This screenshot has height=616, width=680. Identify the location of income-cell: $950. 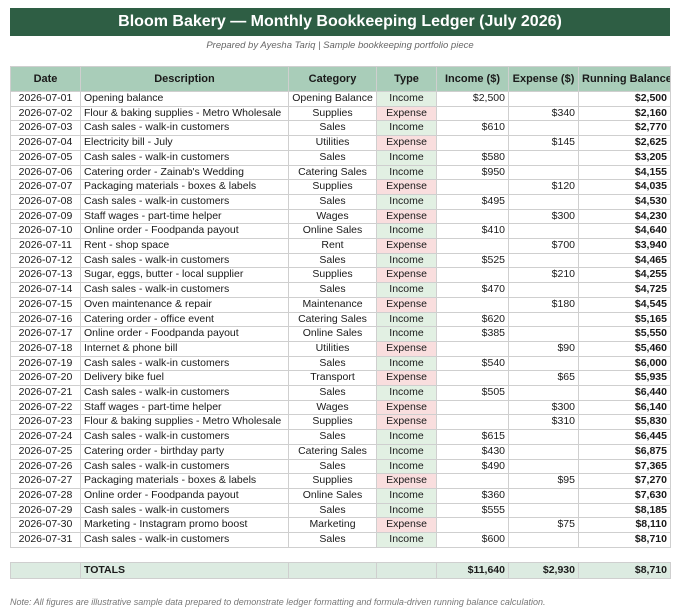
(472, 172).